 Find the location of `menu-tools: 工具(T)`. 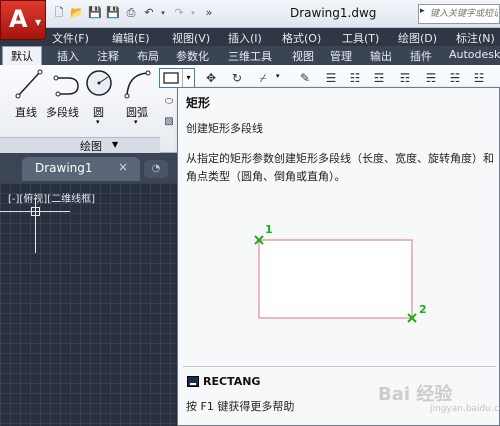

menu-tools: 工具(T) is located at coordinates (360, 38).